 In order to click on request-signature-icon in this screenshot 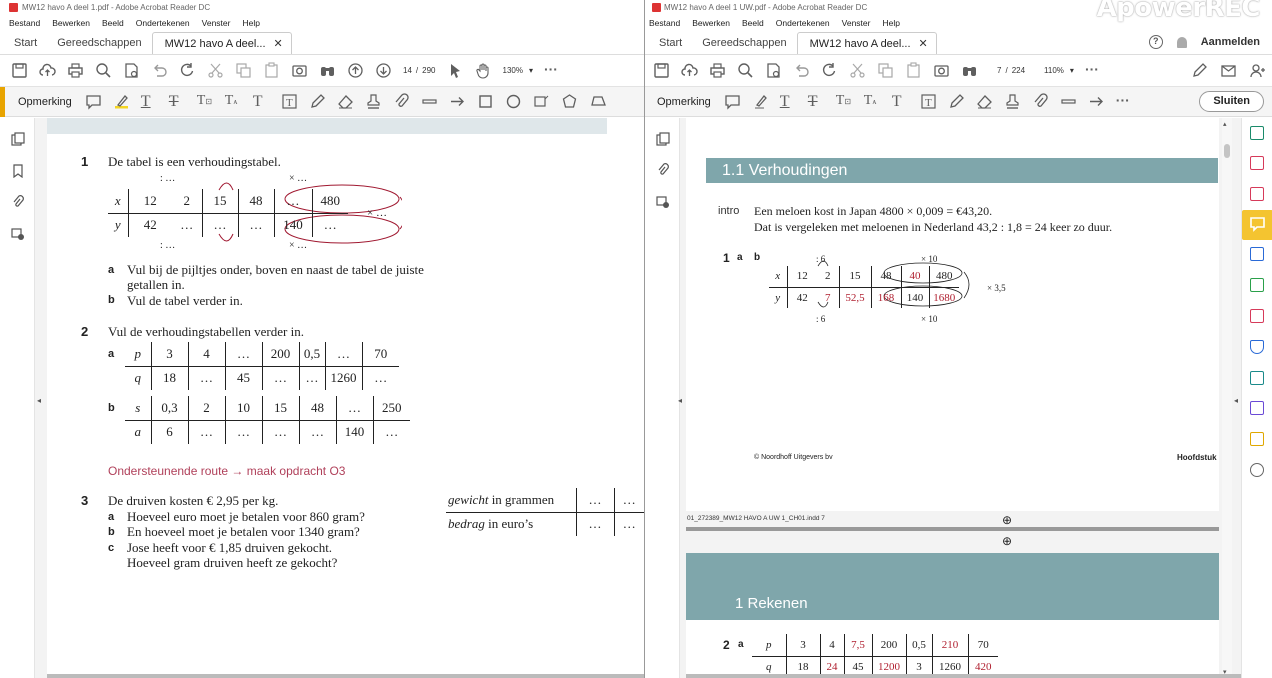, I will do `click(1257, 408)`.